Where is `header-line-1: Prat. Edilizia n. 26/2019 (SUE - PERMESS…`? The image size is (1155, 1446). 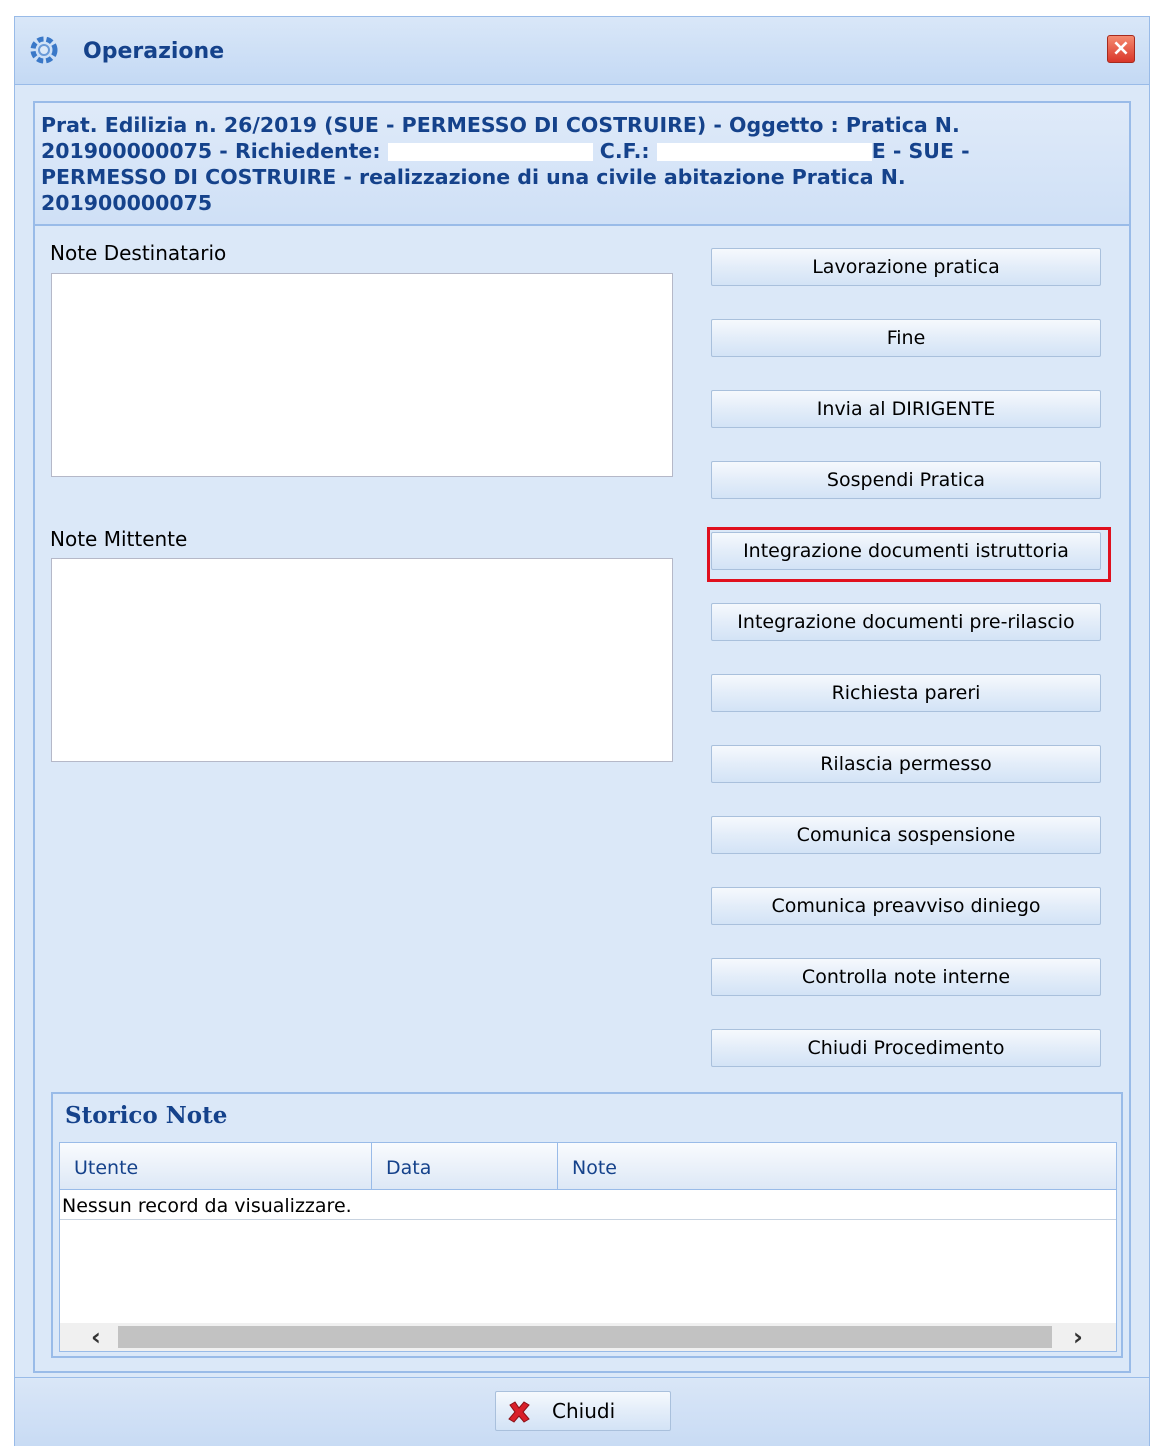
header-line-1: Prat. Edilizia n. 26/2019 (SUE - PERMESS… is located at coordinates (500, 125).